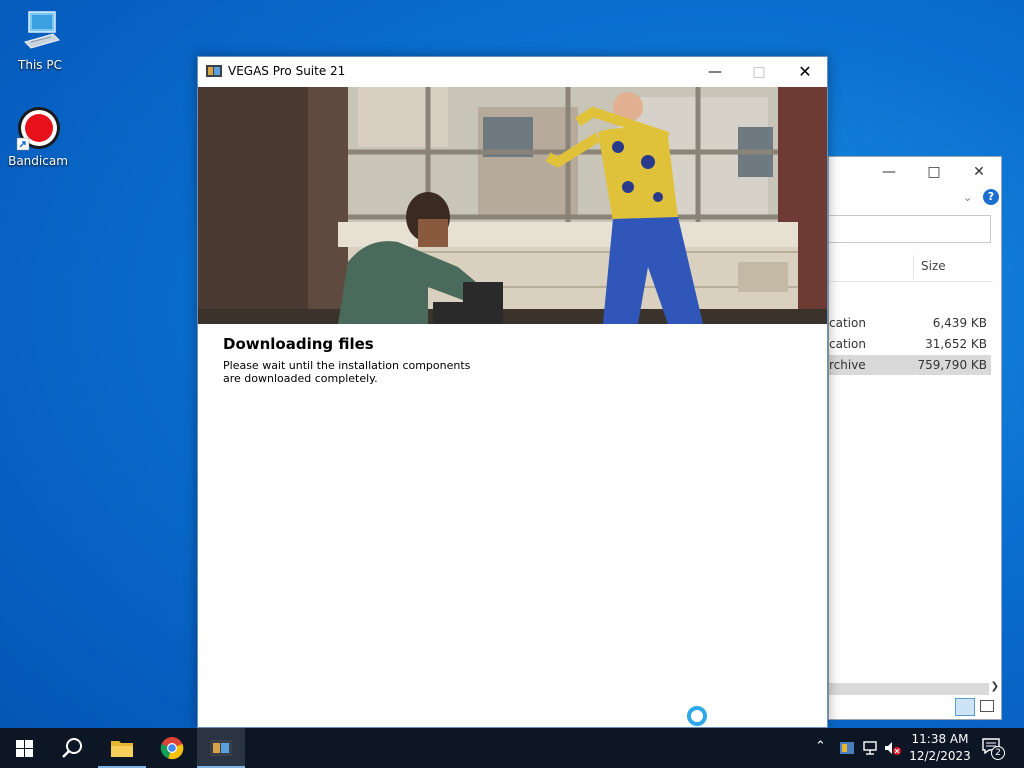 The width and height of the screenshot is (1024, 768). I want to click on windows-logo-icon, so click(24, 748).